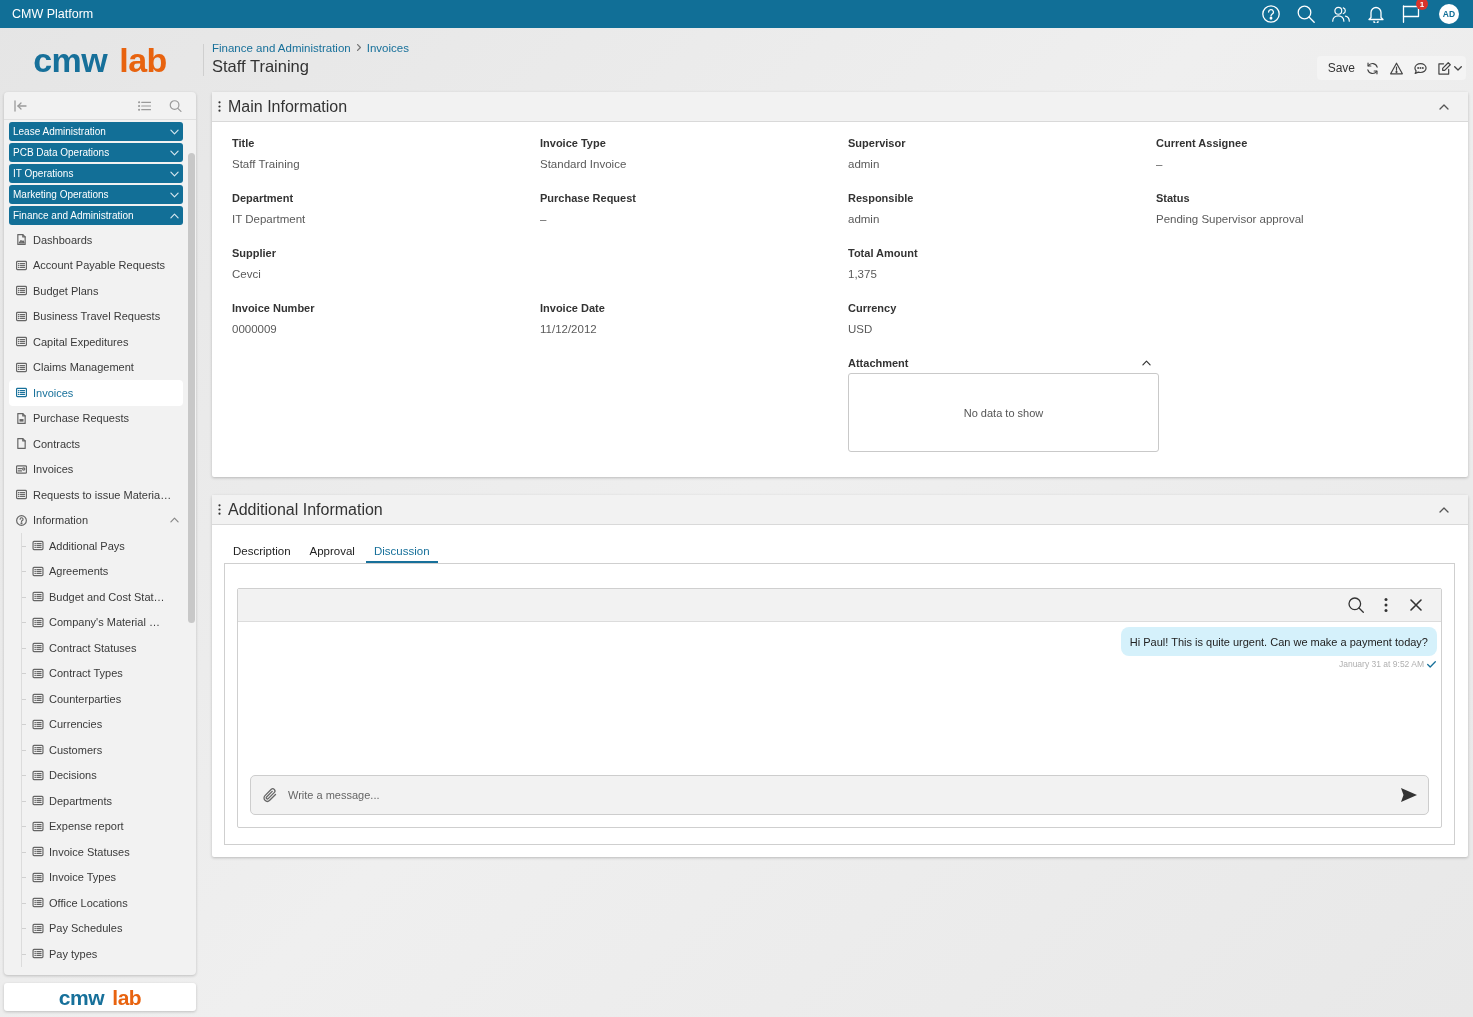 The width and height of the screenshot is (1473, 1017). I want to click on tab: Approval, so click(332, 551).